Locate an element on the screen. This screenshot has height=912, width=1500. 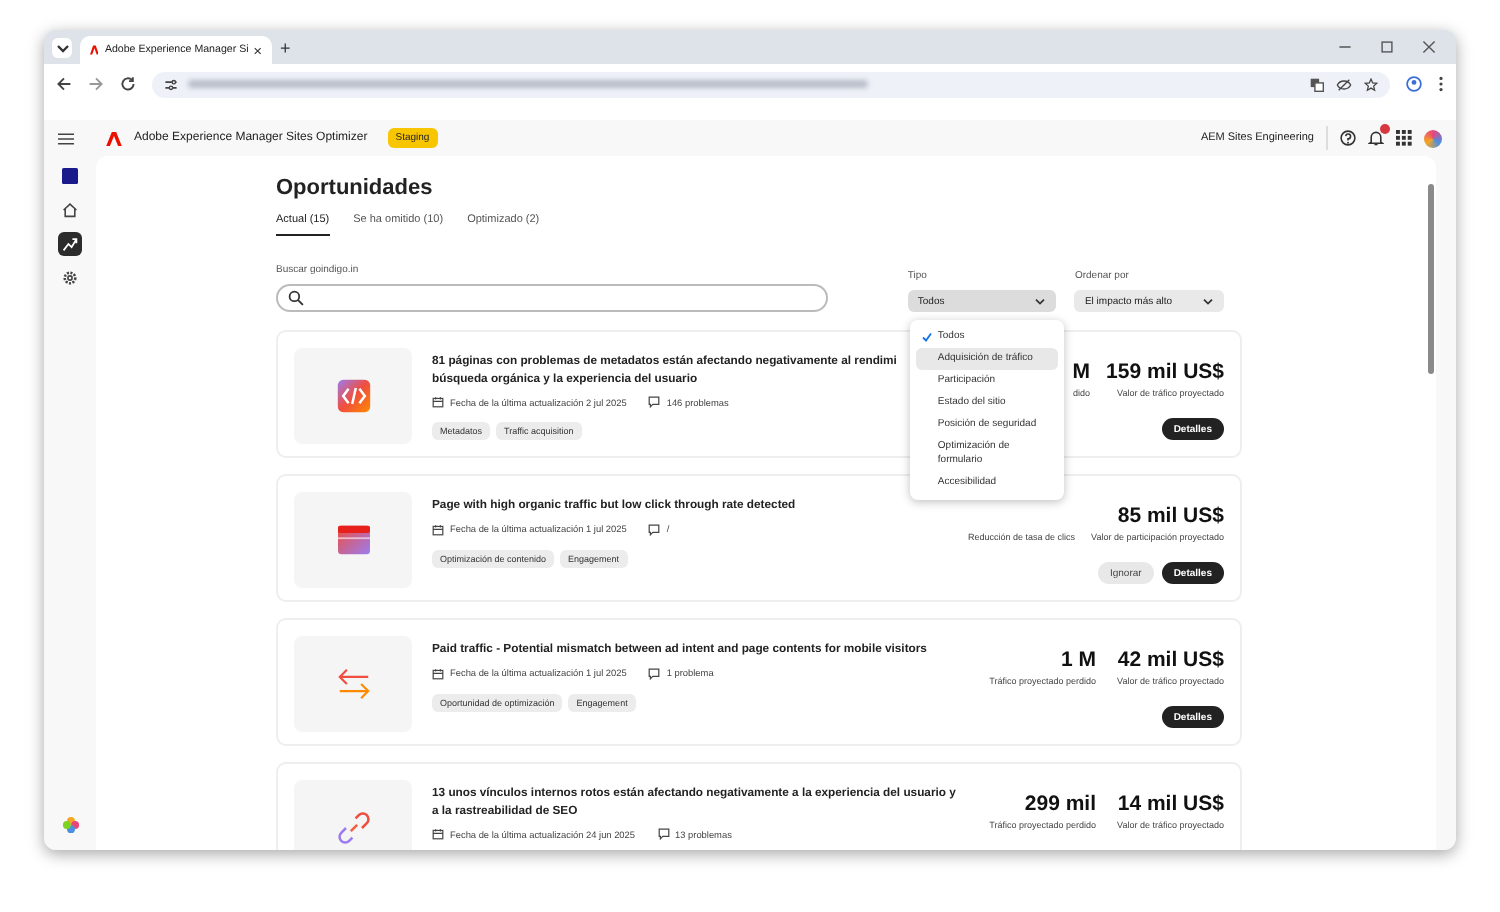
notification-bell-icon is located at coordinates (1376, 138).